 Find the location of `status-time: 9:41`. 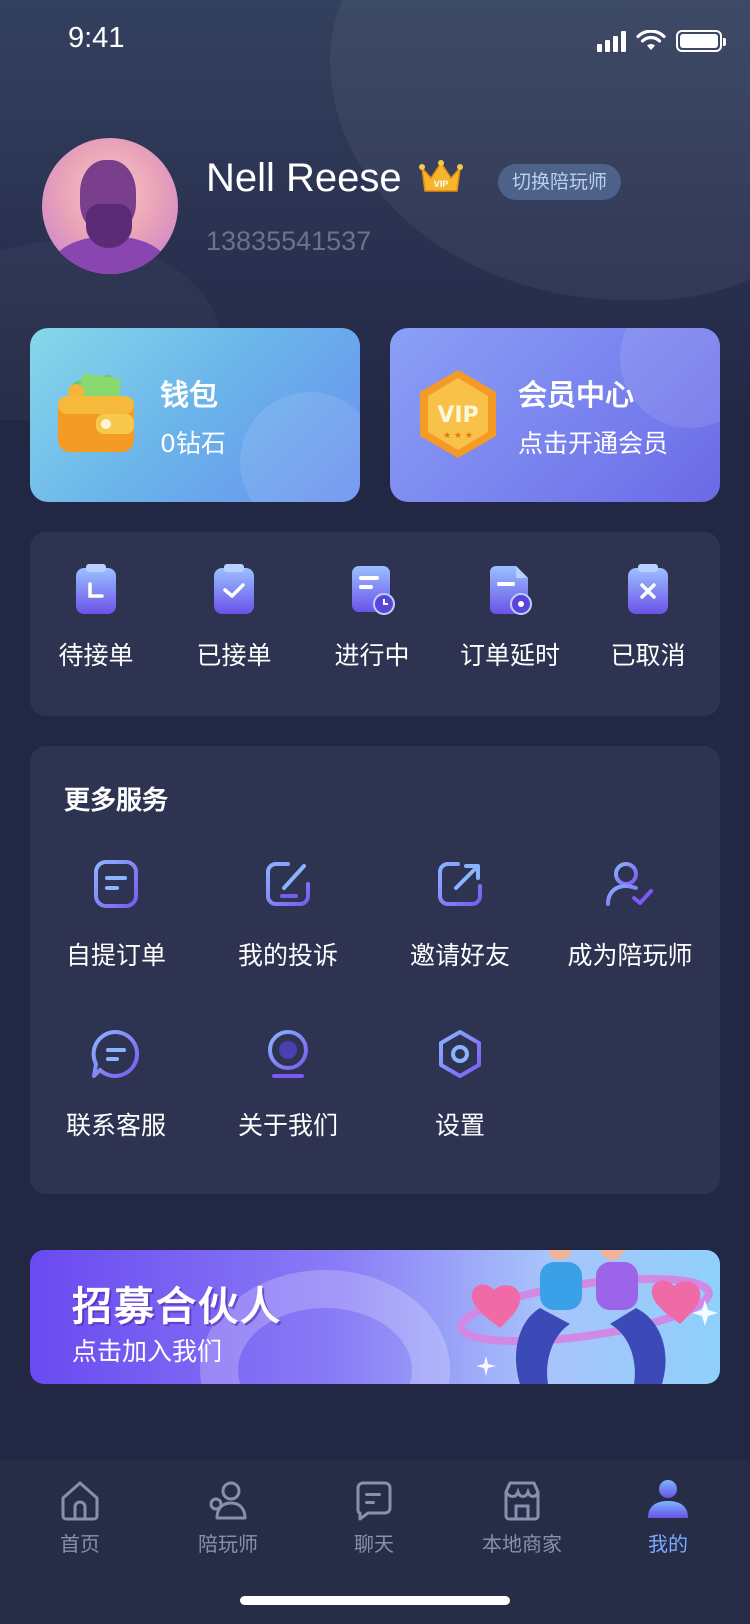

status-time: 9:41 is located at coordinates (96, 38).